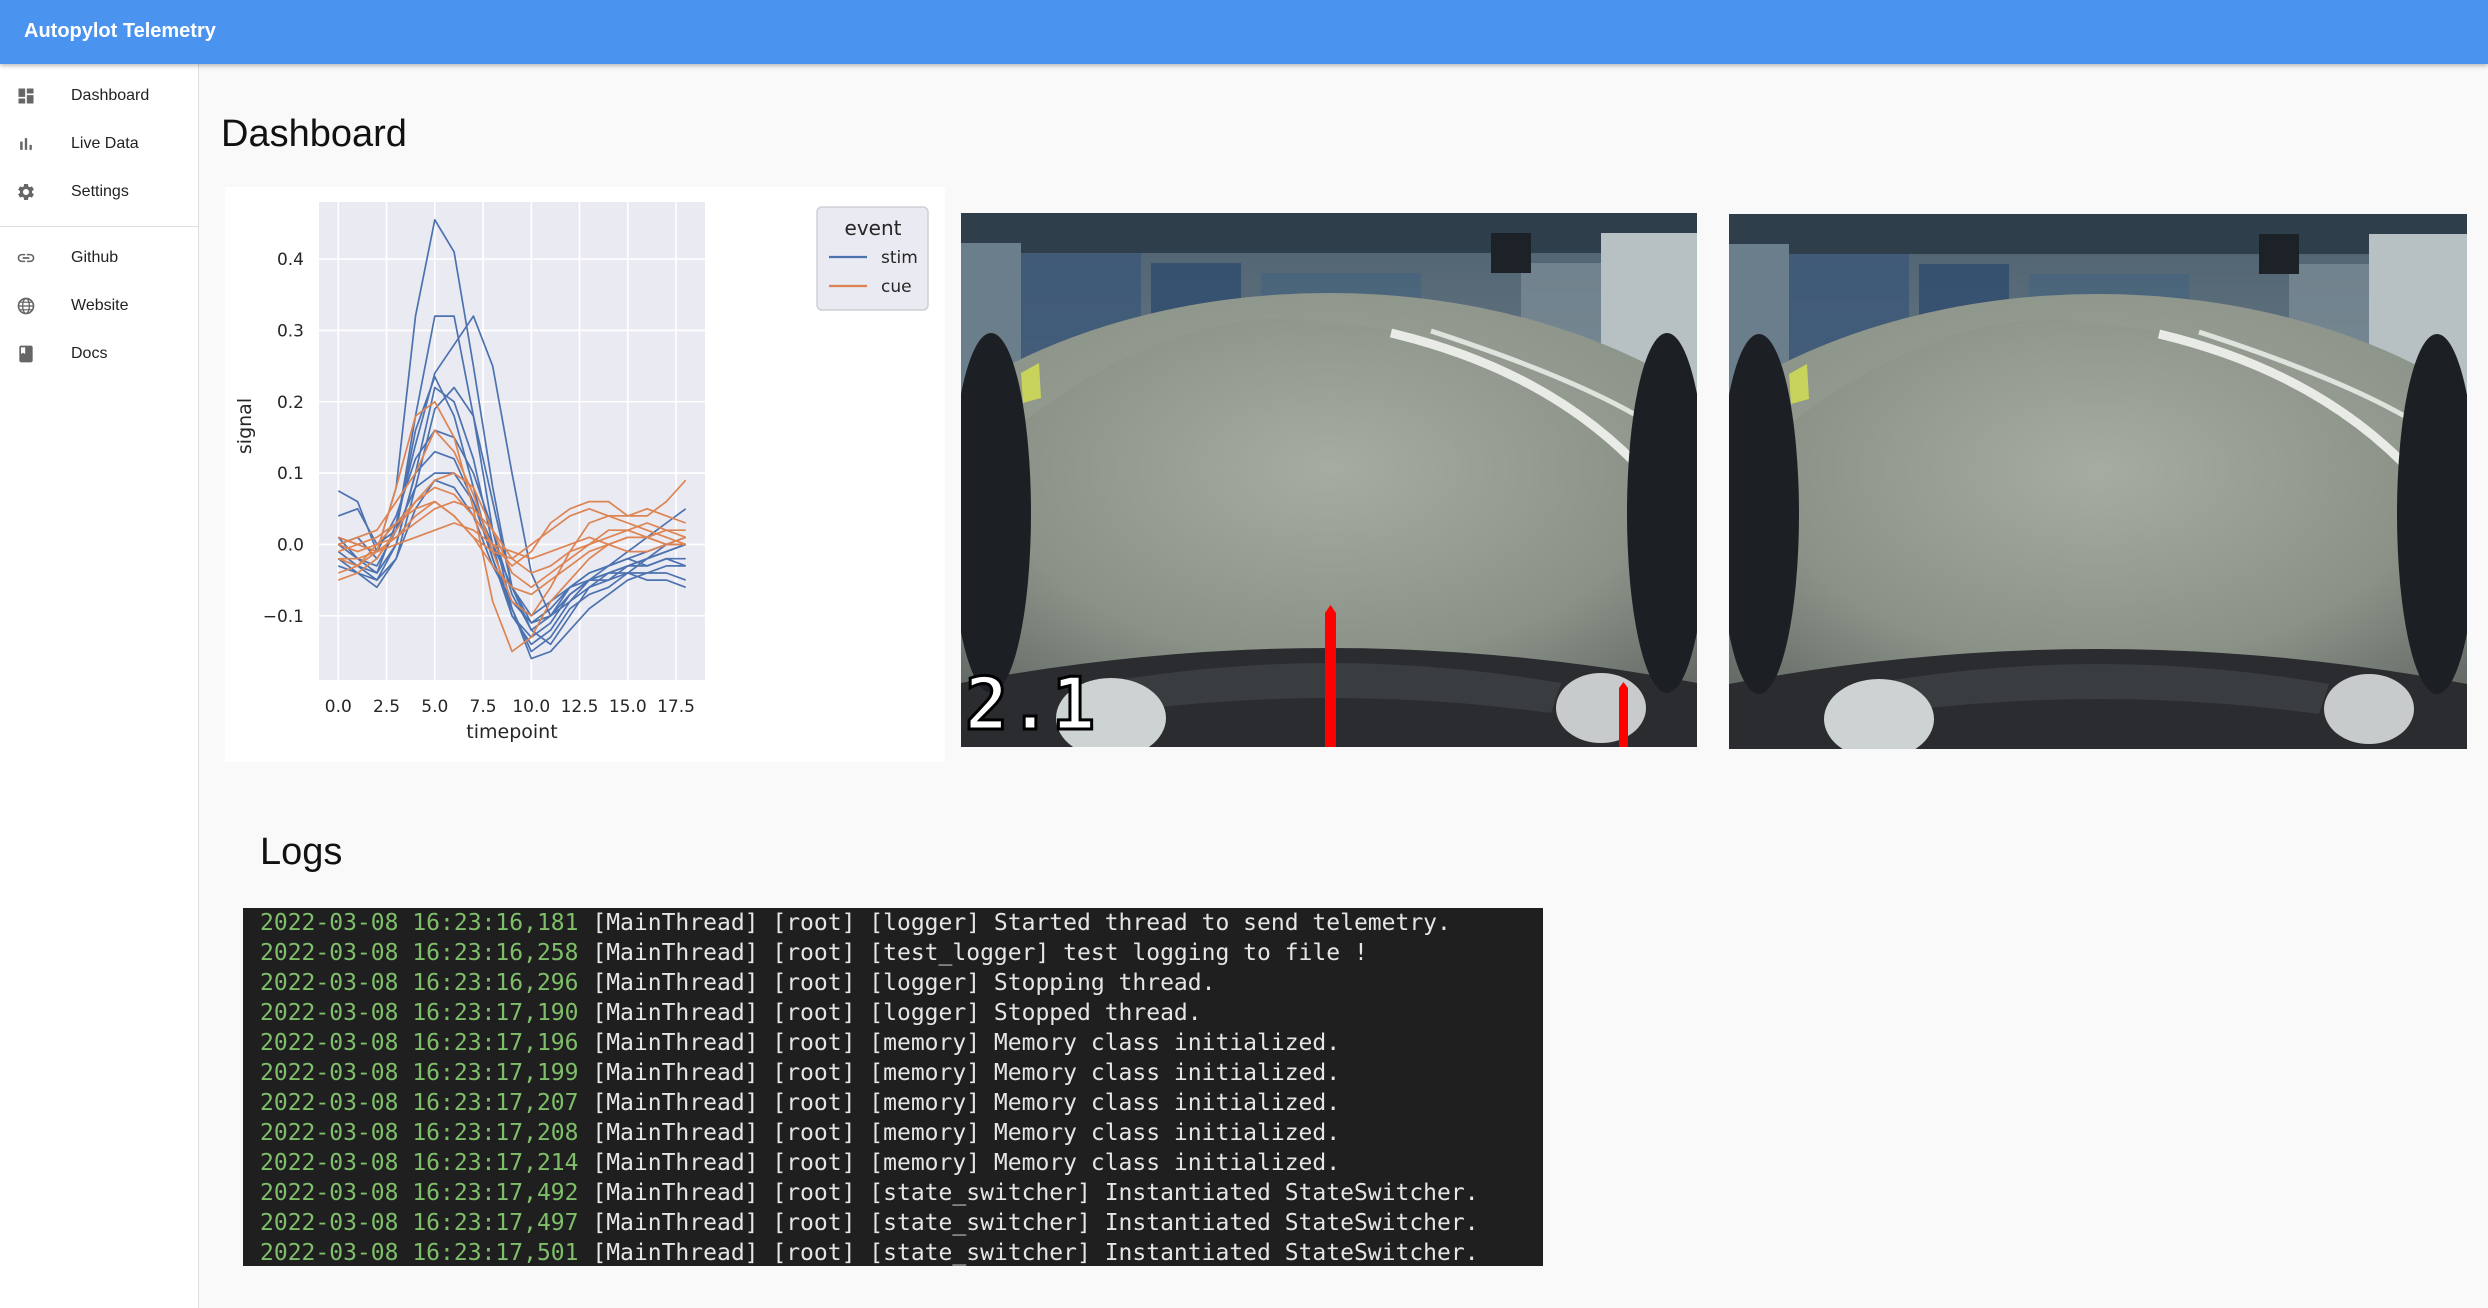 This screenshot has height=1308, width=2488. I want to click on nav-item-label: Dashboard, so click(110, 95).